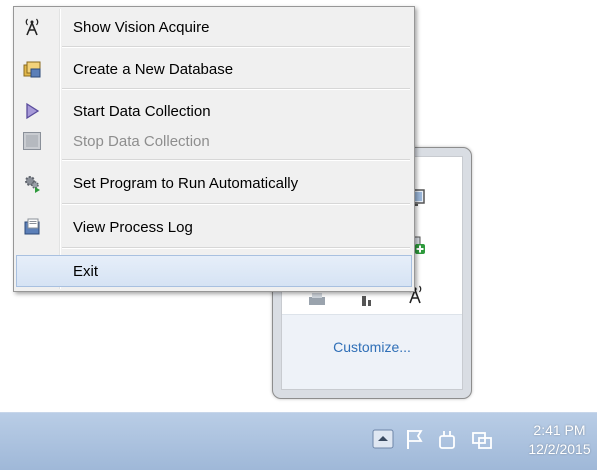 The width and height of the screenshot is (597, 470). I want to click on menu-item-show-vision-acquire: Show Vision Acquire, so click(214, 27).